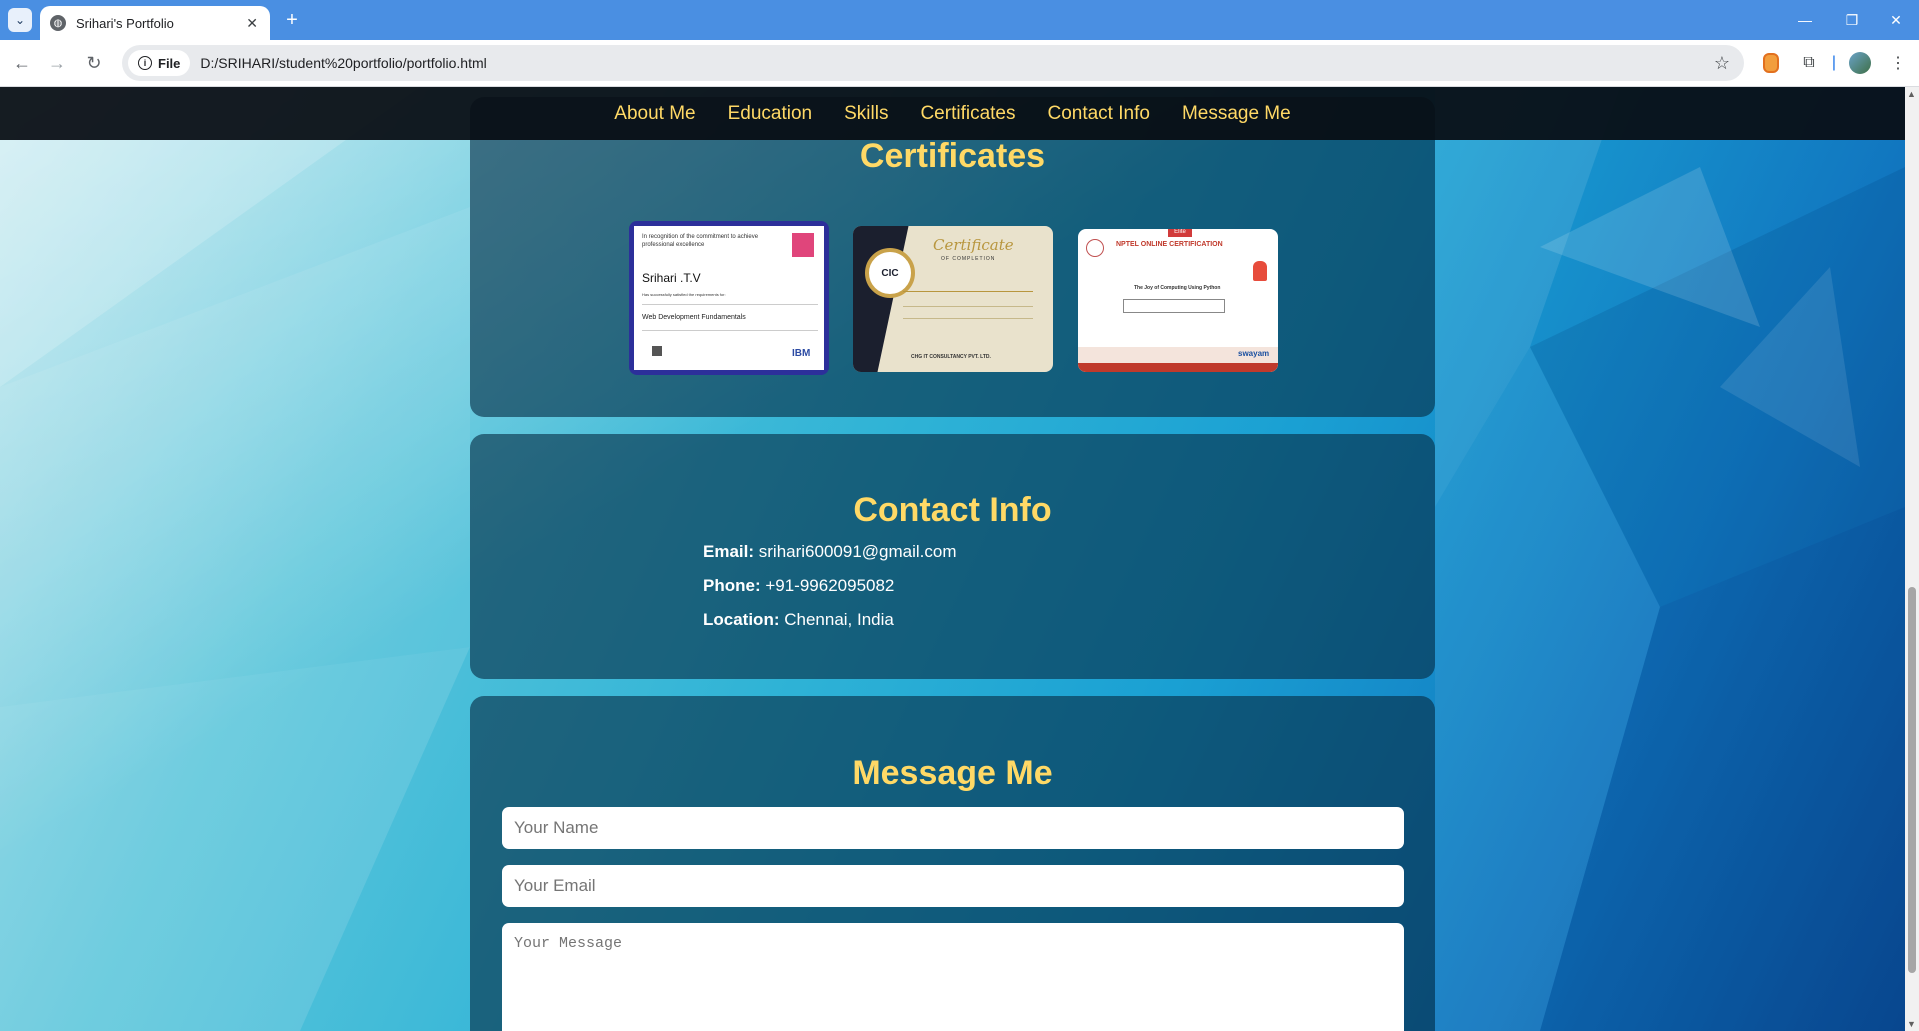 This screenshot has width=1919, height=1031. Describe the element at coordinates (1898, 63) in the screenshot. I see `kebab-menu-icon: ⋮` at that location.